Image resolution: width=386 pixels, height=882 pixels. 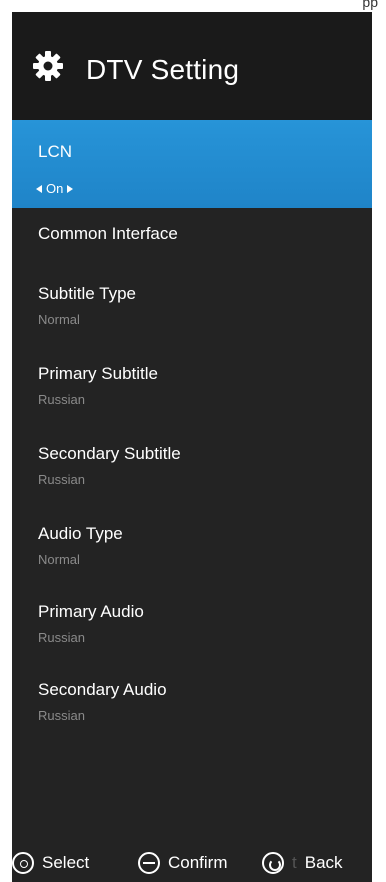 I want to click on menu-item-value: On, so click(x=55, y=188).